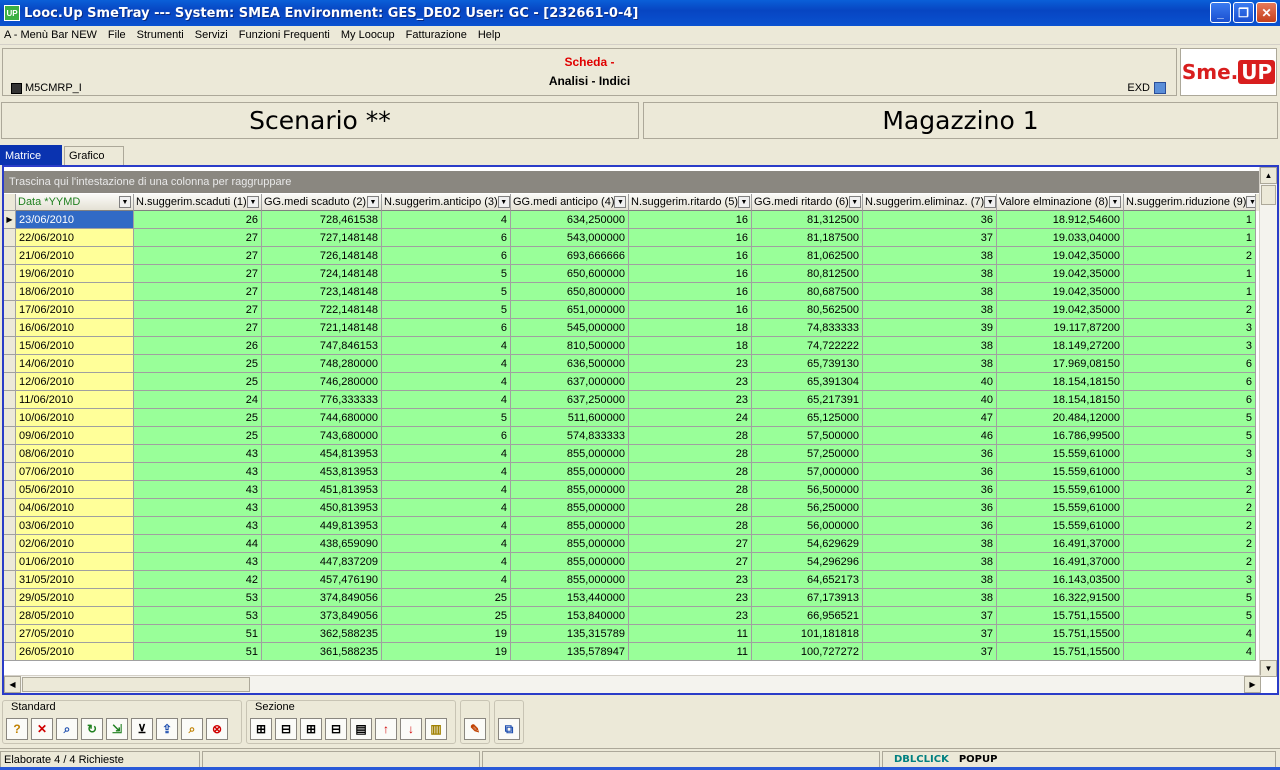  What do you see at coordinates (411, 729) in the screenshot?
I see `arrow-down-icon: ↓` at bounding box center [411, 729].